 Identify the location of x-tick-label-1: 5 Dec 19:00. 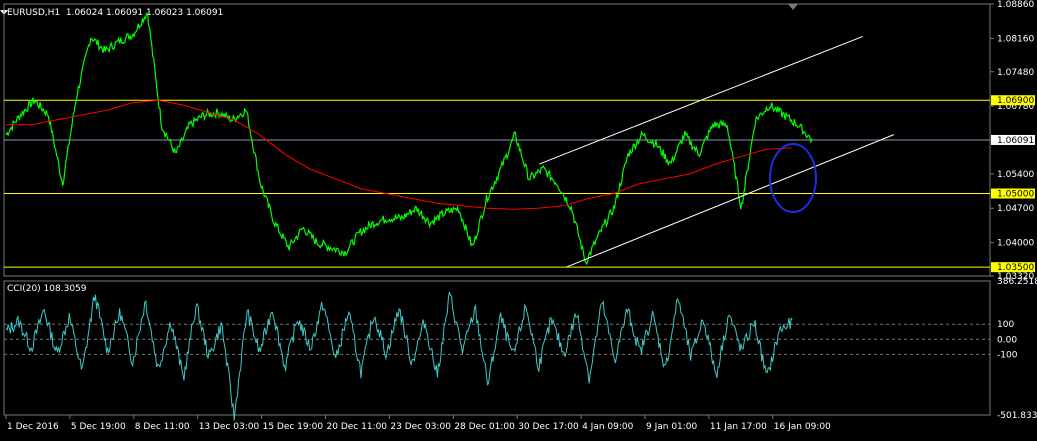
(98, 427).